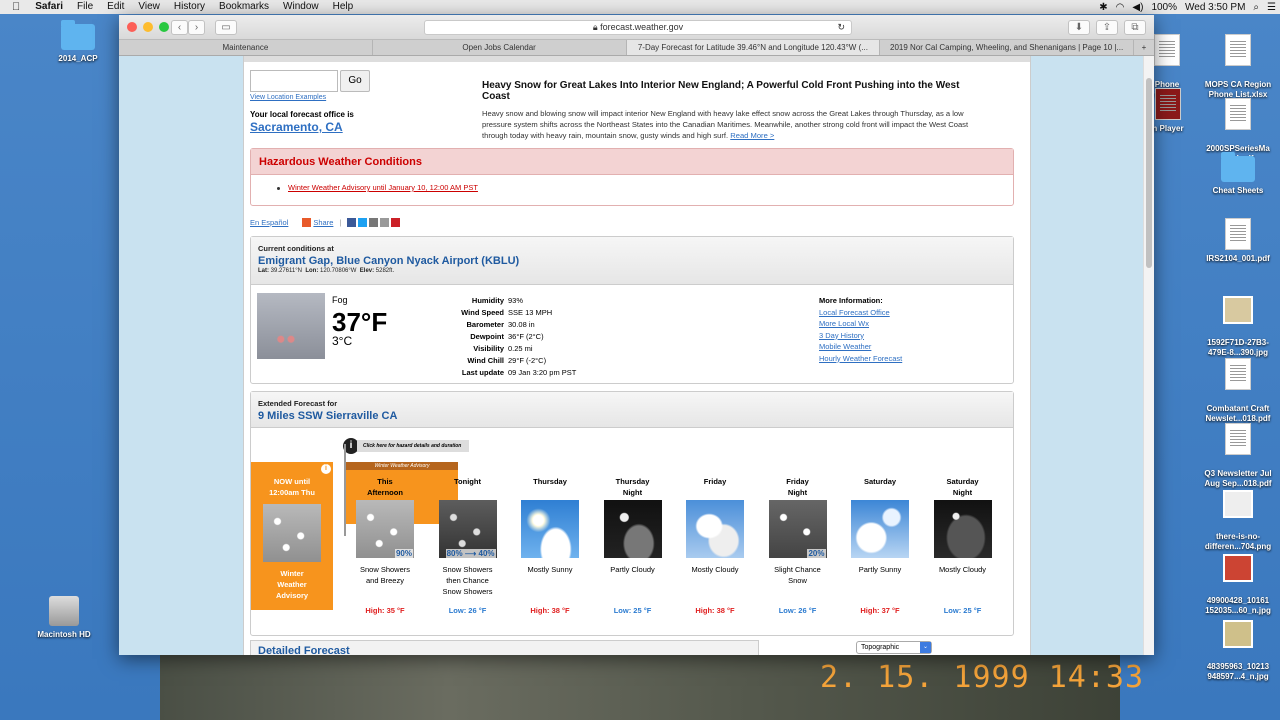 This screenshot has width=1280, height=720. I want to click on read-more-link: Read More >, so click(752, 135).